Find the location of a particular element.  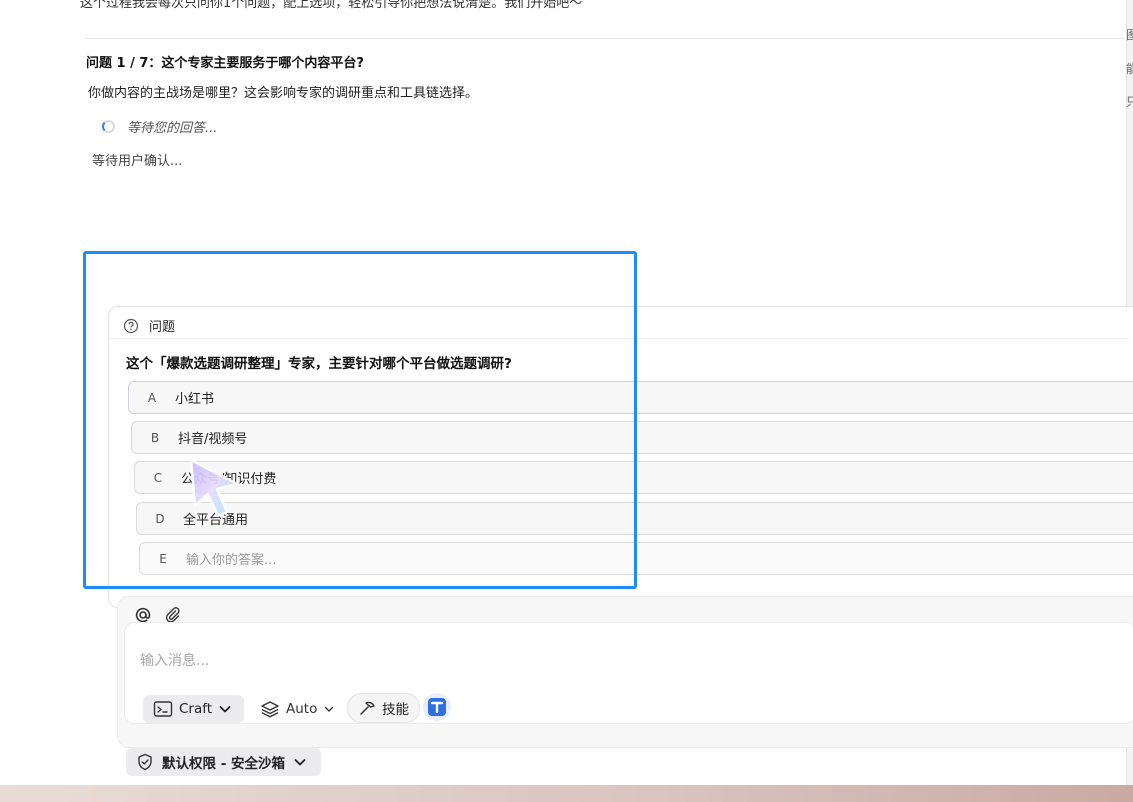

option-key: D is located at coordinates (160, 518).